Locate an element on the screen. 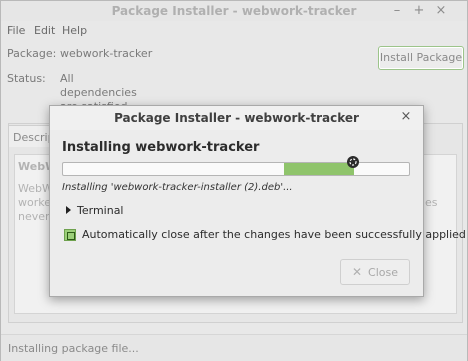  menubar: File Edit Help is located at coordinates (234, 31).